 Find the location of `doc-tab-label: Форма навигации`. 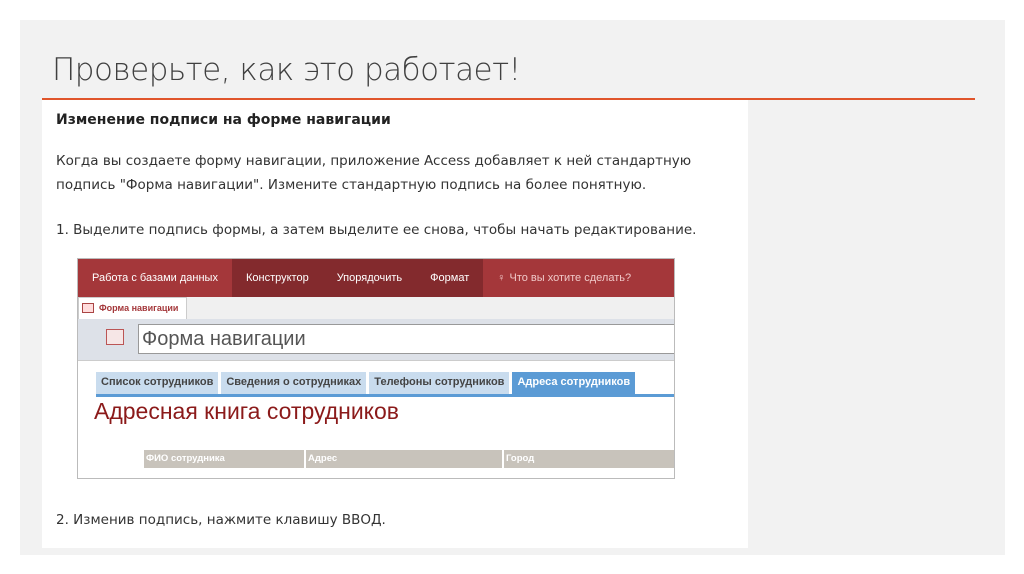

doc-tab-label: Форма навигации is located at coordinates (139, 308).